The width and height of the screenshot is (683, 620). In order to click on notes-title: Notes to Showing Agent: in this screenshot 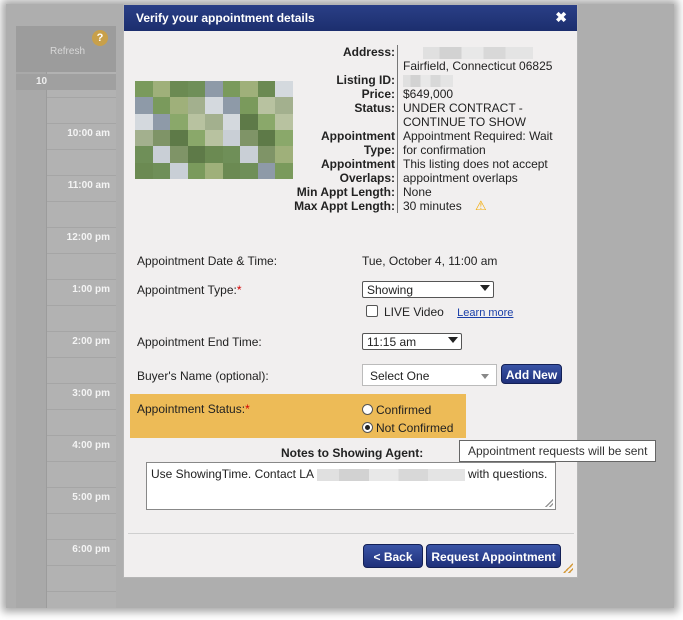, I will do `click(352, 453)`.